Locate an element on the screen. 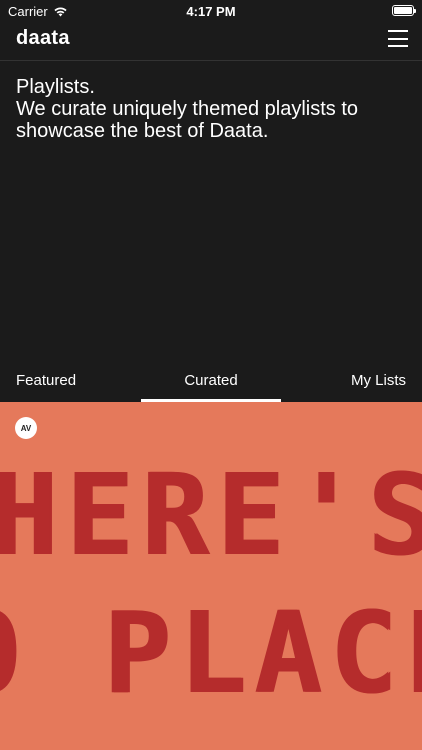 The image size is (422, 750). tab-curated: Curated is located at coordinates (211, 380).